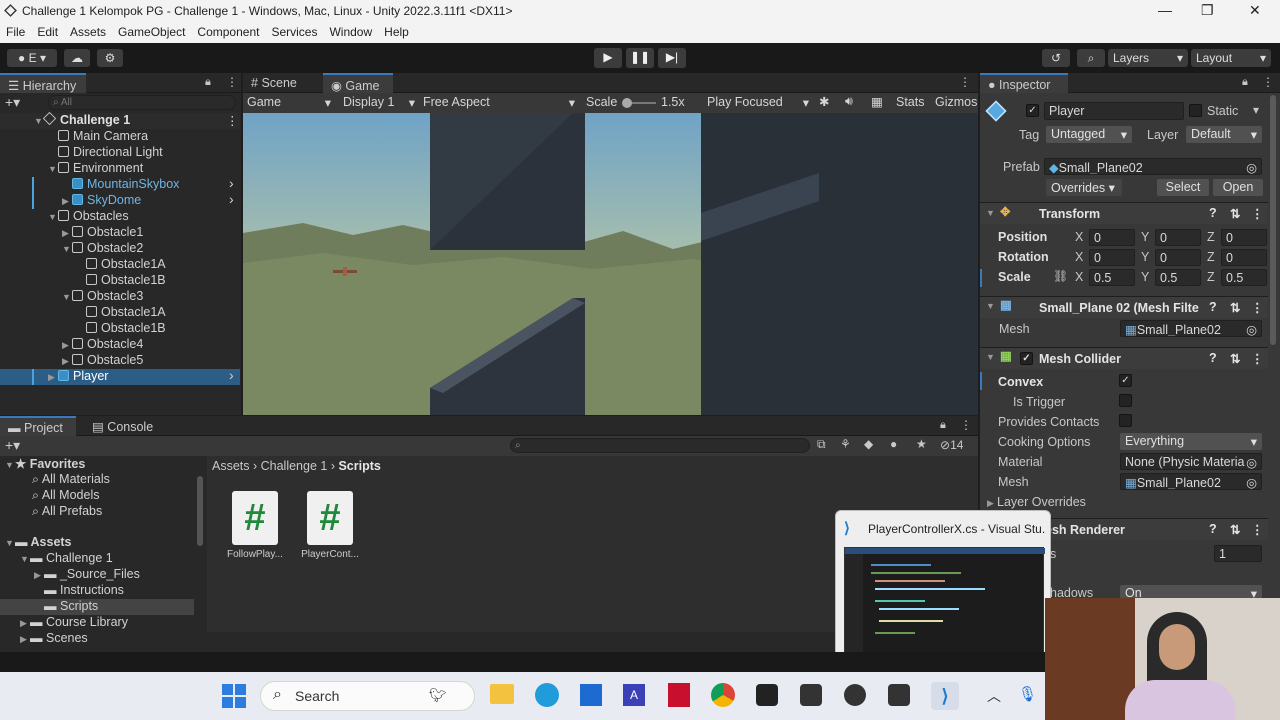 This screenshot has height=720, width=1280. Describe the element at coordinates (379, 102) in the screenshot. I see `display-dropdown: Display 1 ▾` at that location.